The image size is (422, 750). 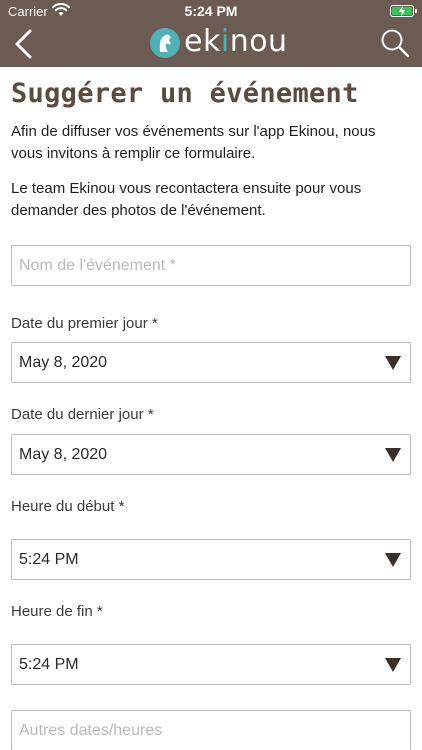 What do you see at coordinates (63, 362) in the screenshot?
I see `first-day-value: May 8, 2020` at bounding box center [63, 362].